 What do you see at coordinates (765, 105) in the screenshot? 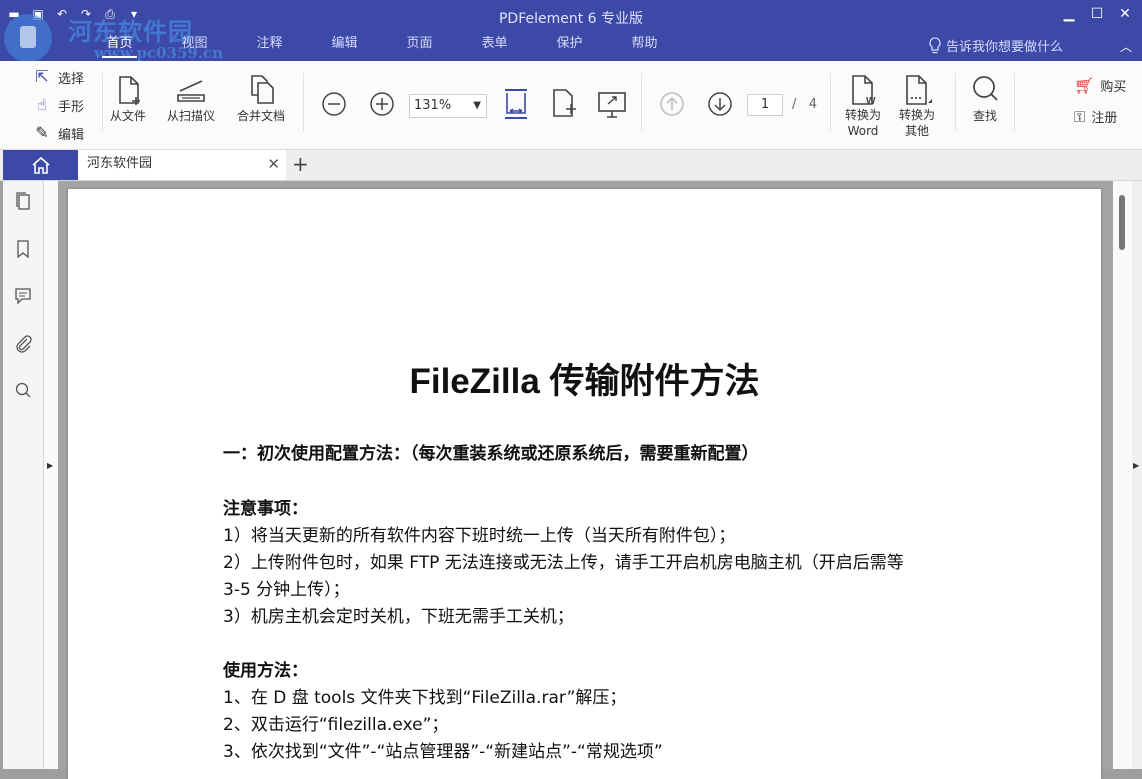
I see `current-page-input: 1` at bounding box center [765, 105].